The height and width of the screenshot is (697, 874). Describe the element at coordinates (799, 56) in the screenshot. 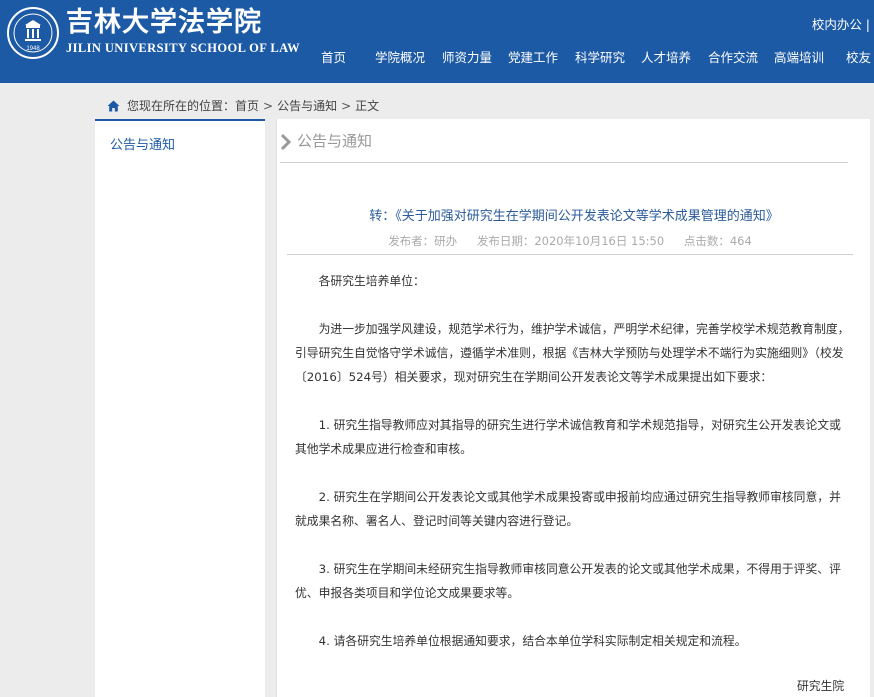

I see `nav-item-training: 高端培训` at that location.